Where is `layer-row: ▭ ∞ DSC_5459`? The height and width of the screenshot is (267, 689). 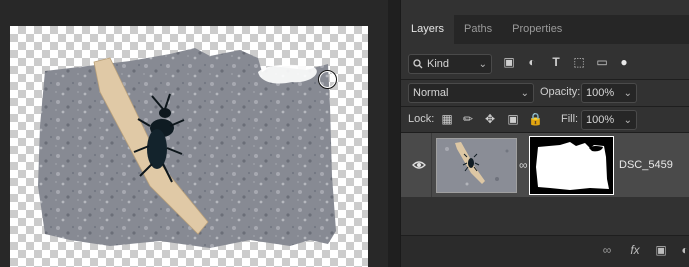
layer-row: ▭ ∞ DSC_5459 is located at coordinates (545, 165).